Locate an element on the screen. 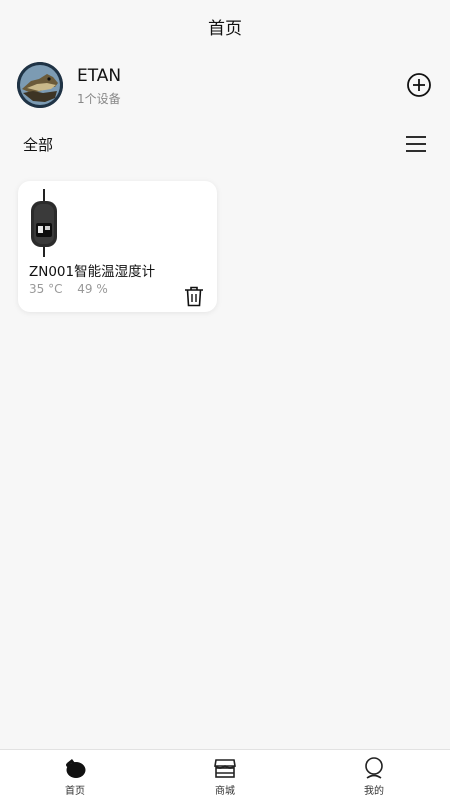  user-row: ETAN 1个设备 is located at coordinates (225, 85).